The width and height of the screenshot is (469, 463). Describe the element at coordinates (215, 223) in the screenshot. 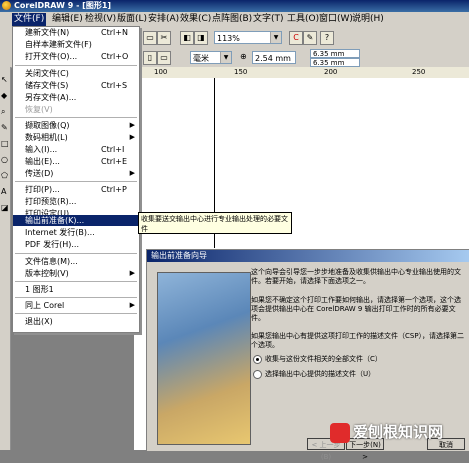

I see `status-tooltip: 收集要送交输出中心进行专业输出处理的必要文件` at that location.